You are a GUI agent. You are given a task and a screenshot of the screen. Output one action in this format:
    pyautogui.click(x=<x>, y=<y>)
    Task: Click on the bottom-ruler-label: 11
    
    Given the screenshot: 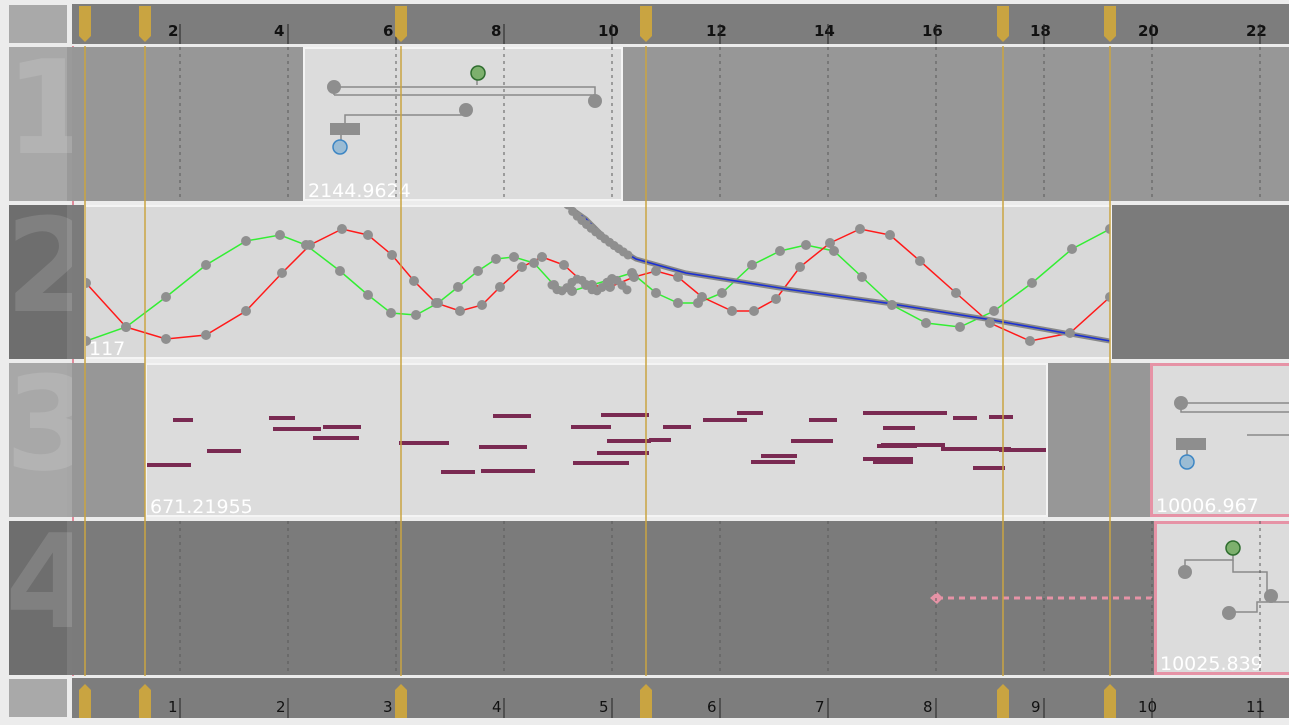 What is the action you would take?
    pyautogui.click(x=1256, y=707)
    